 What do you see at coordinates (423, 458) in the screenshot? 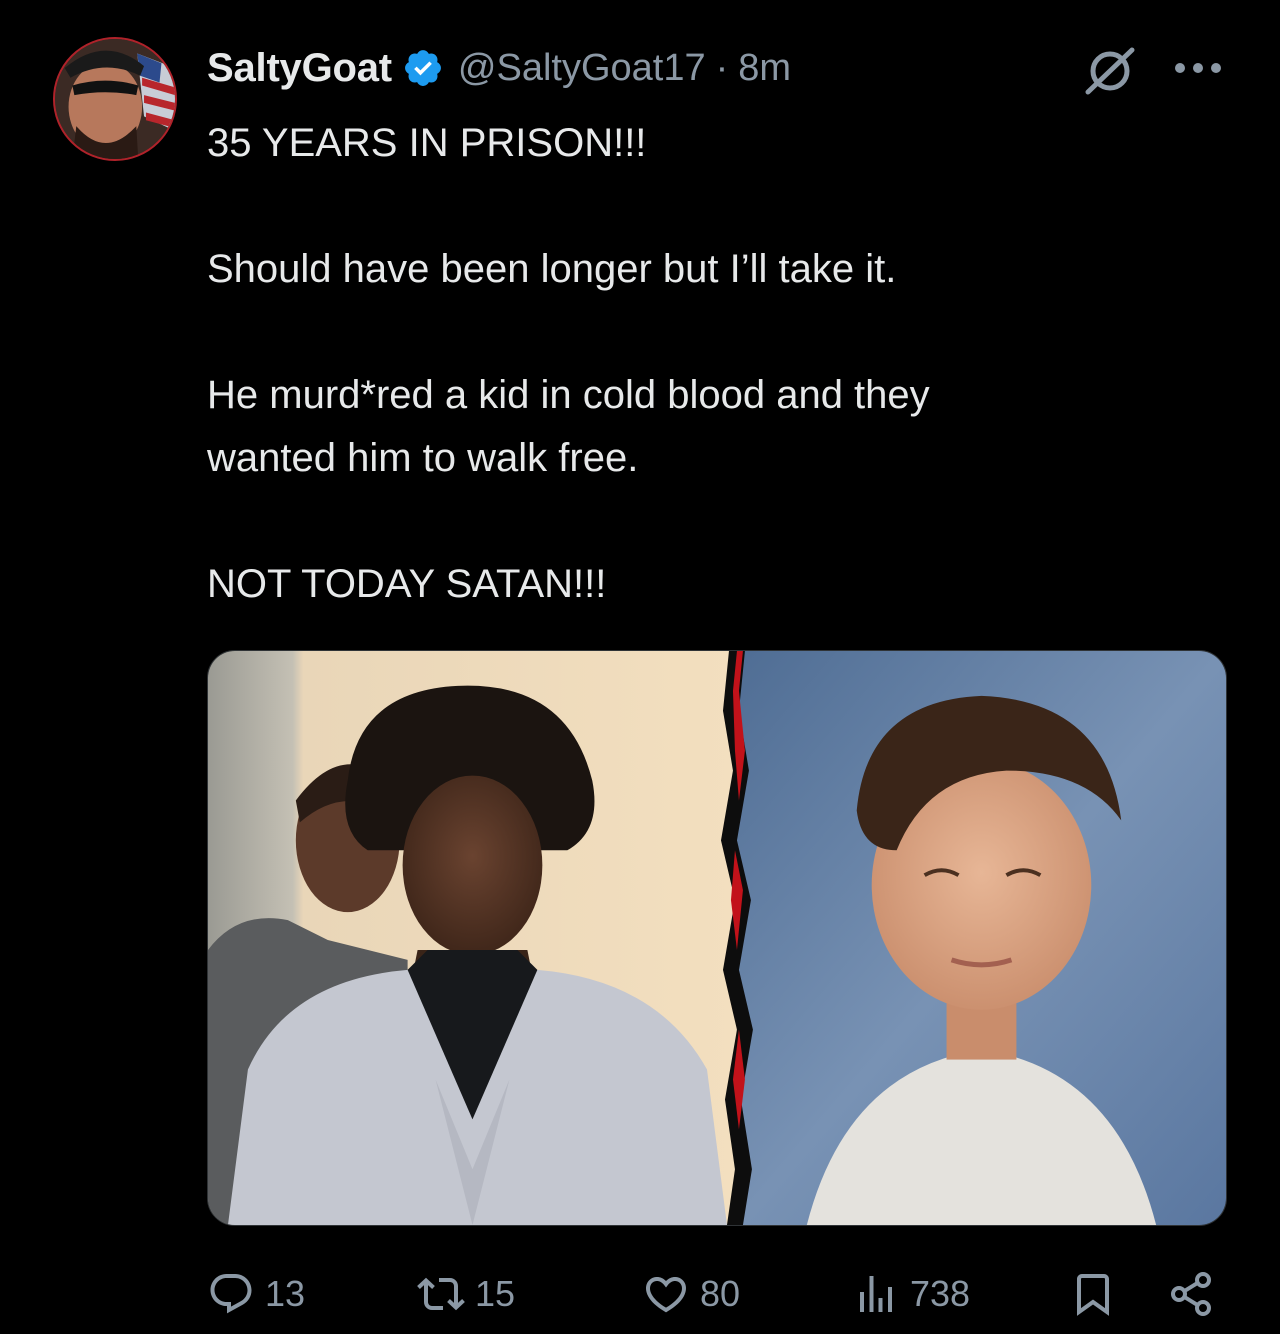
I see `tweet-line: wanted him to walk free.` at bounding box center [423, 458].